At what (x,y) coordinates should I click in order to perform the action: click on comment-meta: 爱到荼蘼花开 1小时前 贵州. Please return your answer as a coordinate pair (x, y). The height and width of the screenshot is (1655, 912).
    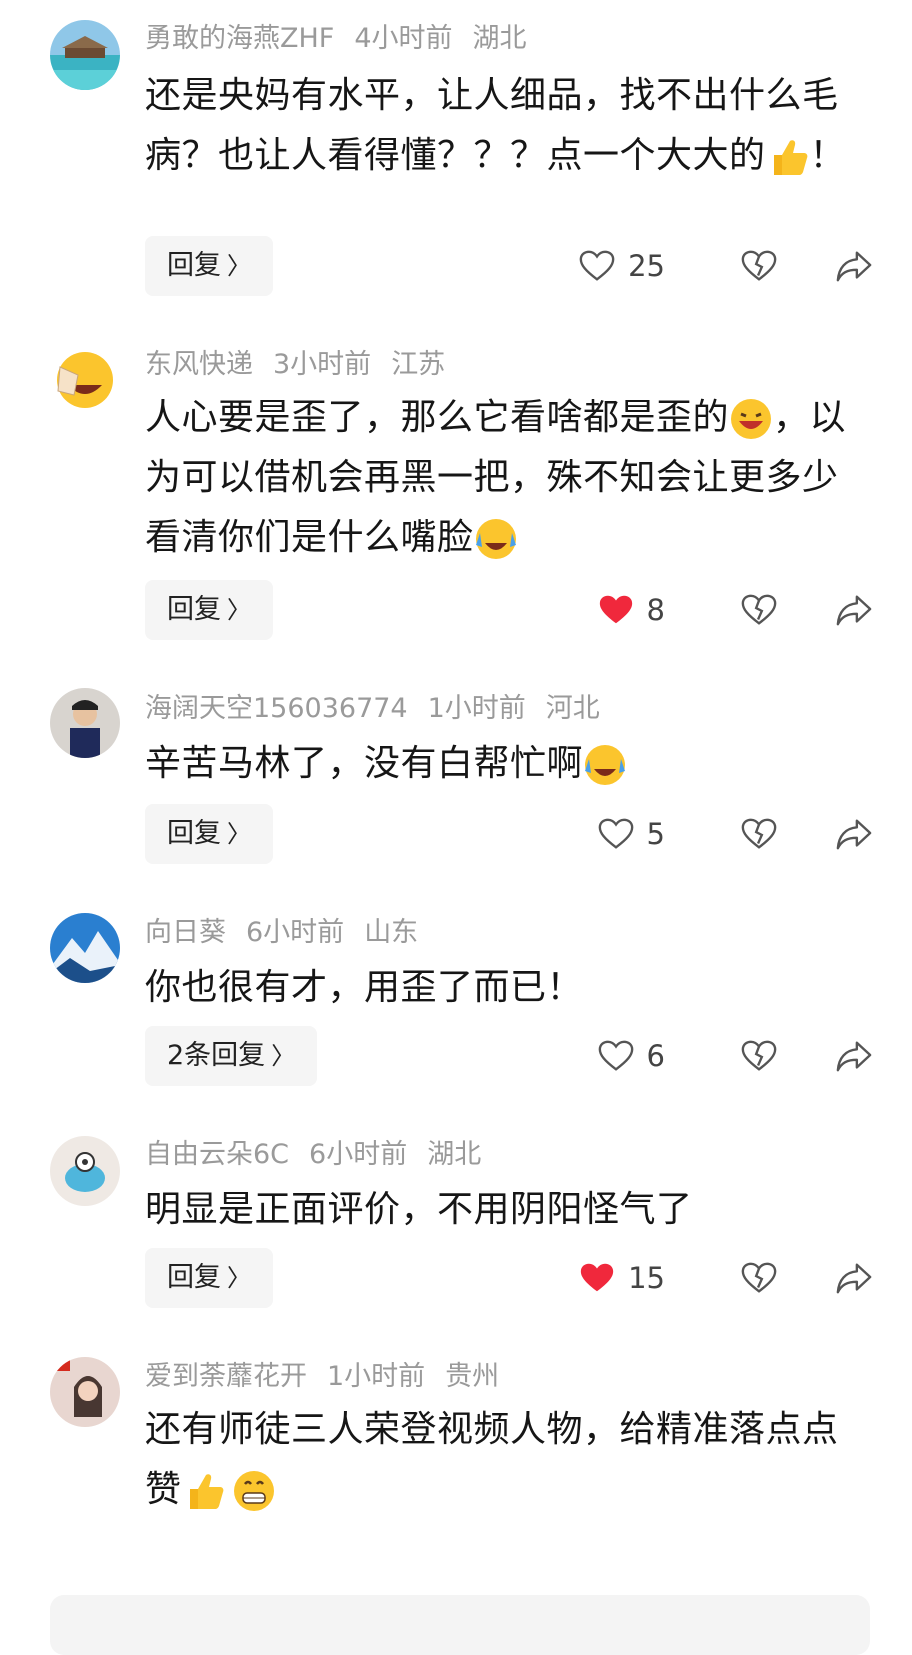
    Looking at the image, I should click on (332, 1377).